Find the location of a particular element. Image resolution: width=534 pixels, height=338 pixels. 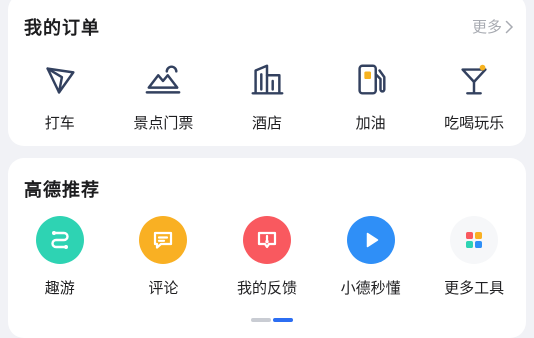

feedback-icon is located at coordinates (267, 240).